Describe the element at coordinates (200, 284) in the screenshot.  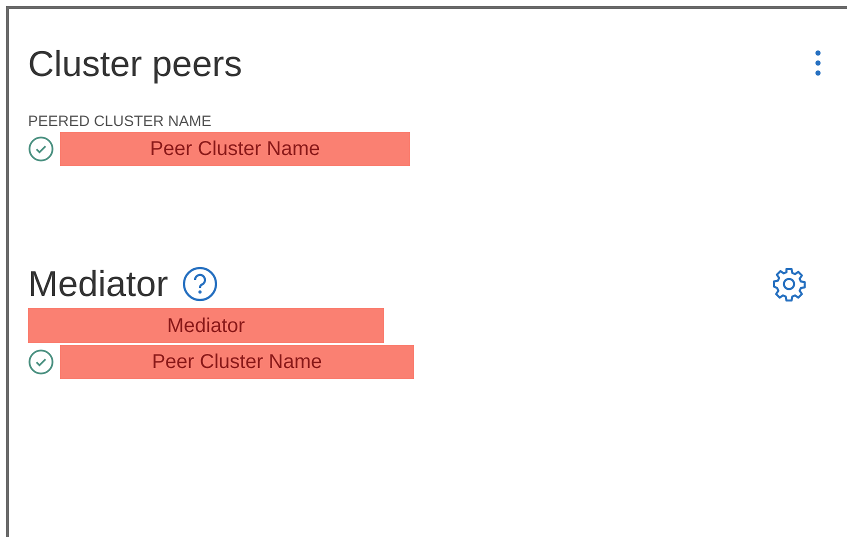
I see `help-icon` at that location.